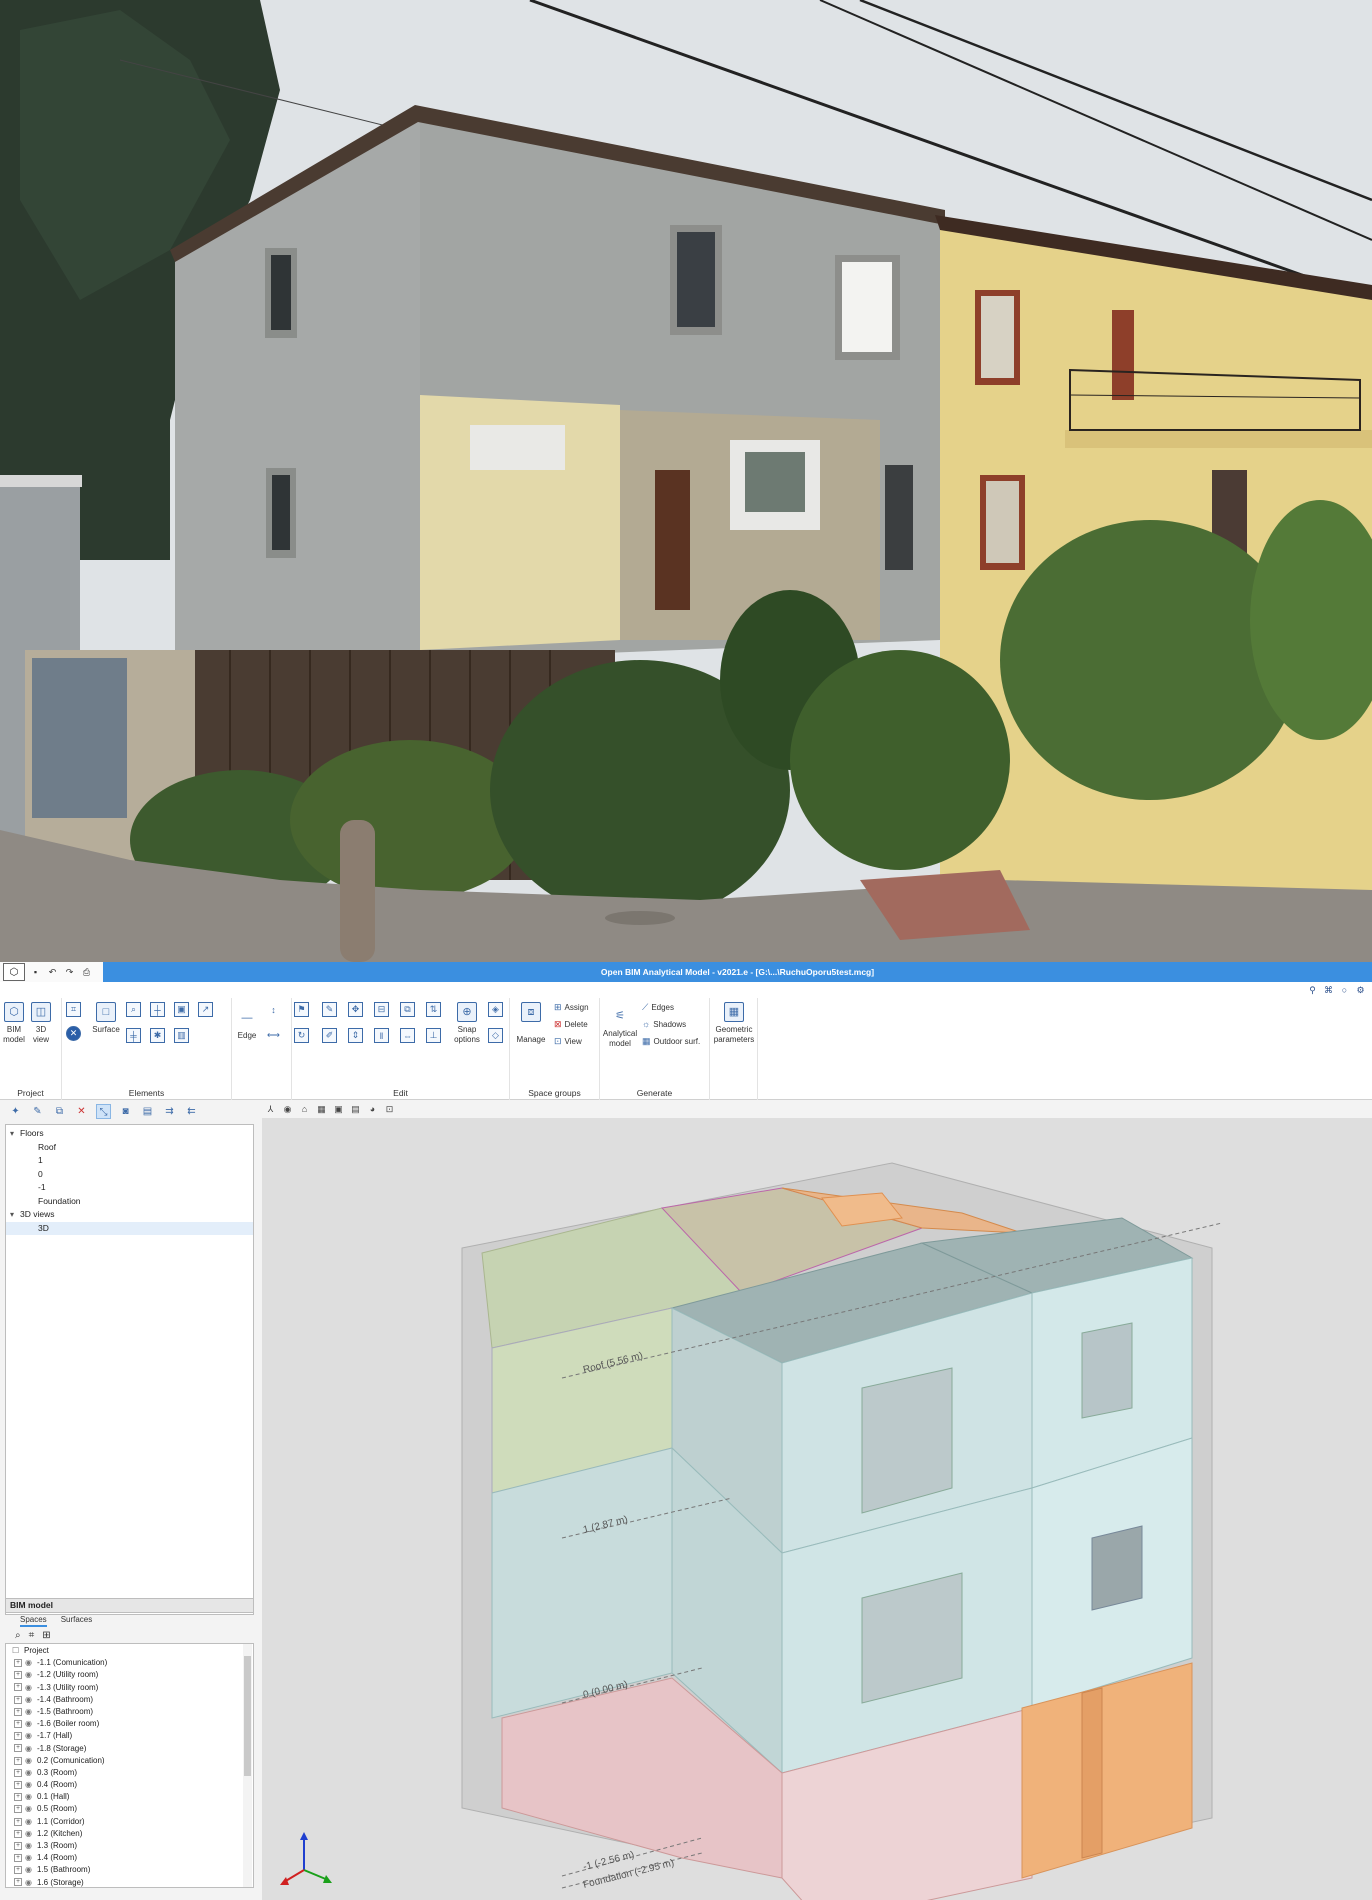  Describe the element at coordinates (273, 1035) in the screenshot. I see `edge-dimension-icon: ⟷` at that location.